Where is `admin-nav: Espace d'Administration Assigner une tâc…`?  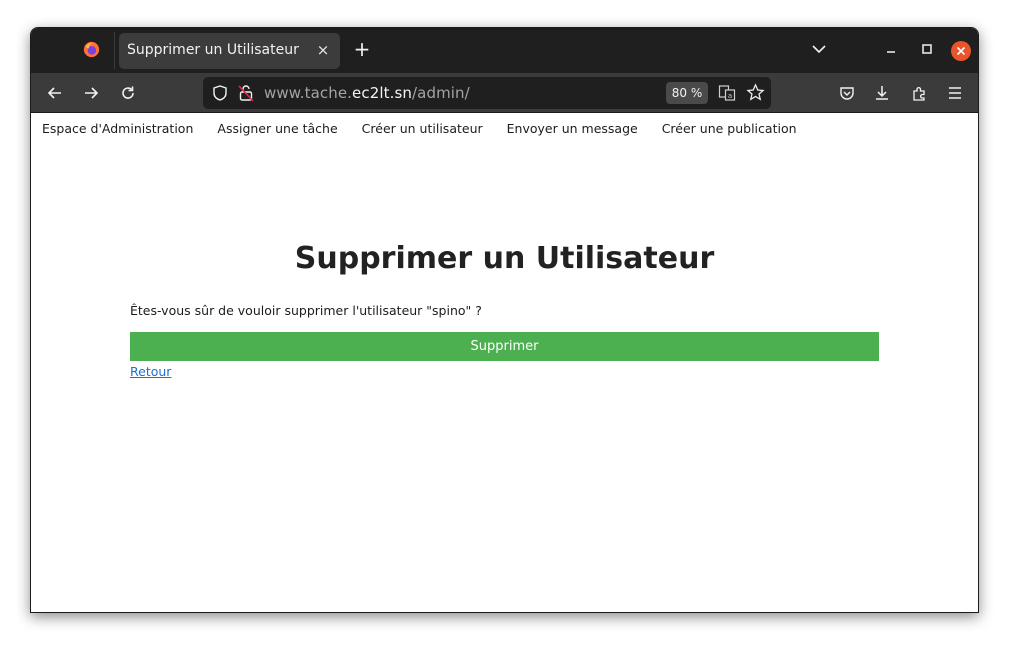 admin-nav: Espace d'Administration Assigner une tâc… is located at coordinates (431, 128).